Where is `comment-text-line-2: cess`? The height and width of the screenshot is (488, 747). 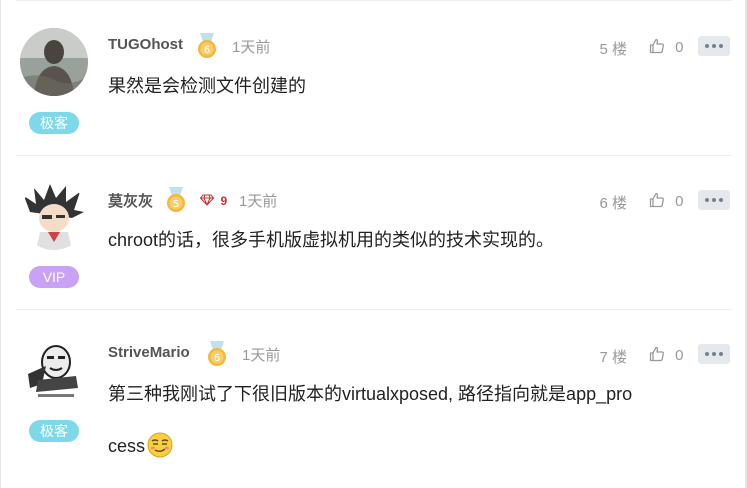
comment-text-line-2: cess is located at coordinates (141, 446).